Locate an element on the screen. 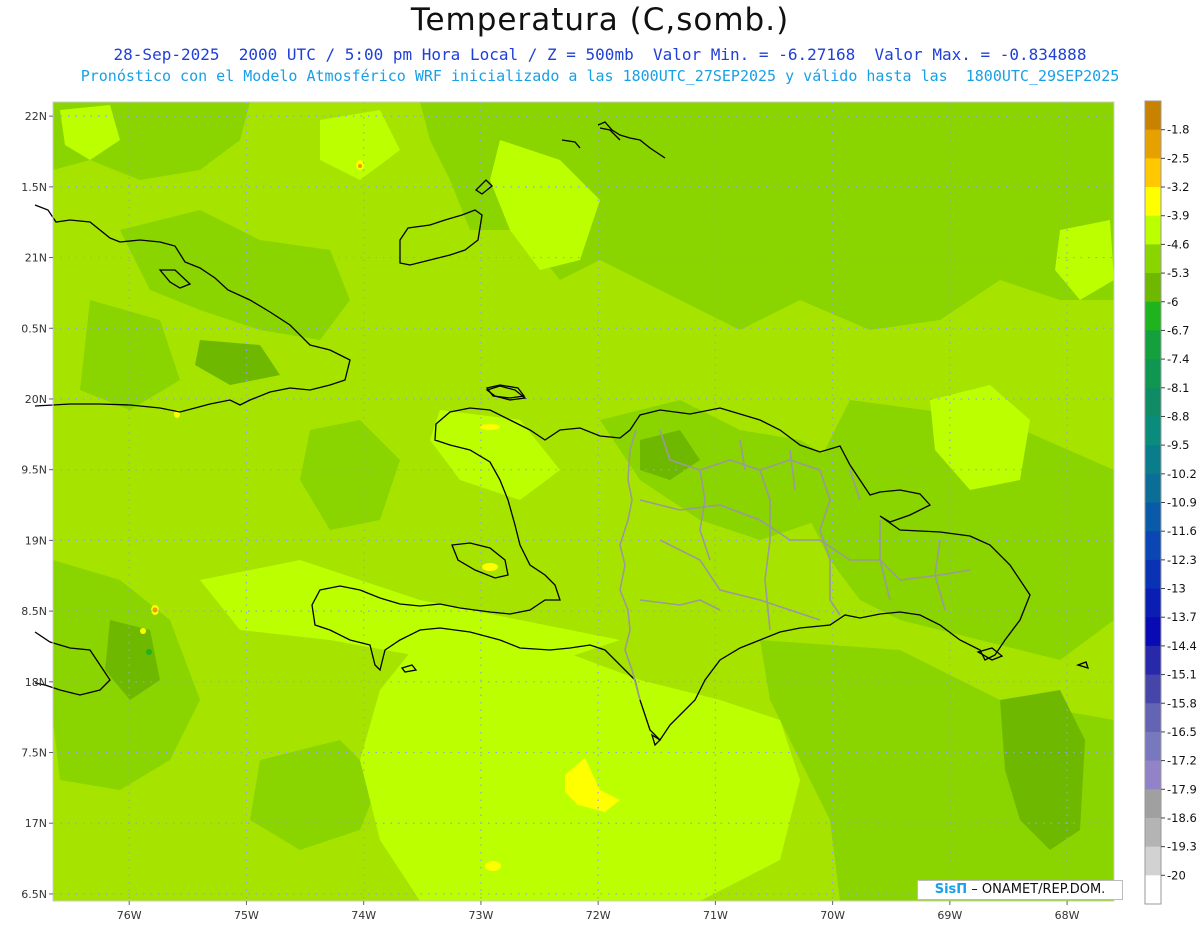 The image size is (1200, 927). colorbar-label: -3.9 is located at coordinates (1178, 216).